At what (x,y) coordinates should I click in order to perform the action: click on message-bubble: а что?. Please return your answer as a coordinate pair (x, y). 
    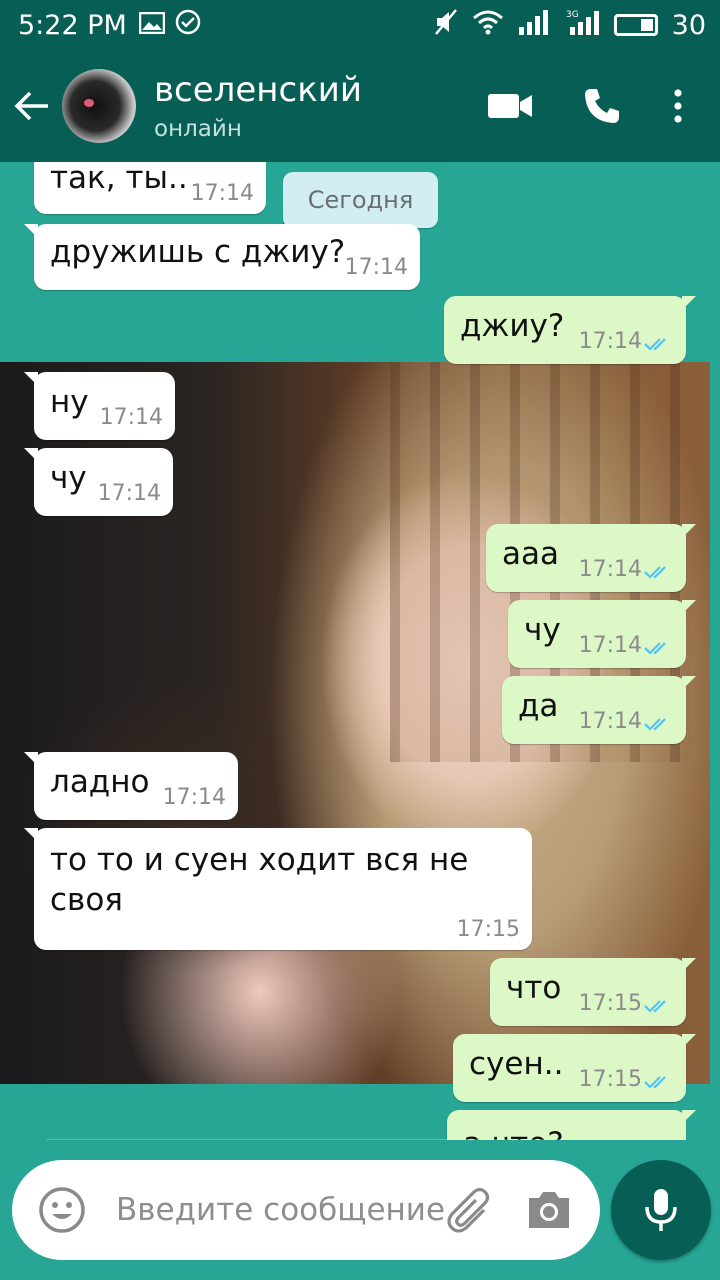
    Looking at the image, I should click on (571, 1125).